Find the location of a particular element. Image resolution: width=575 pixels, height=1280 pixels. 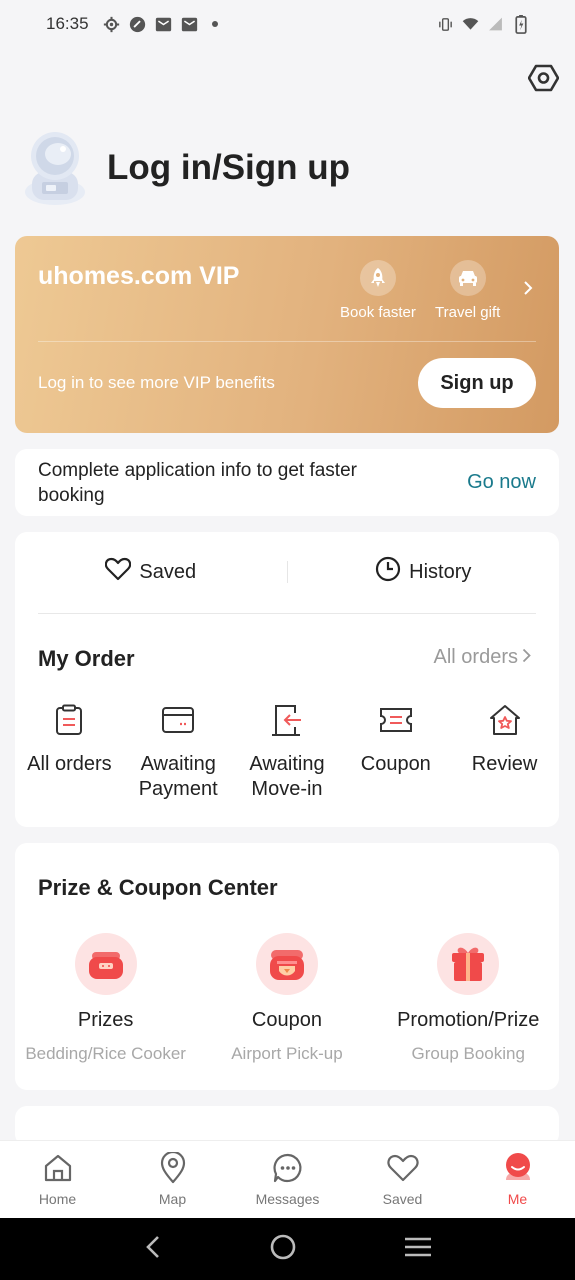

chat-icon is located at coordinates (288, 1168).